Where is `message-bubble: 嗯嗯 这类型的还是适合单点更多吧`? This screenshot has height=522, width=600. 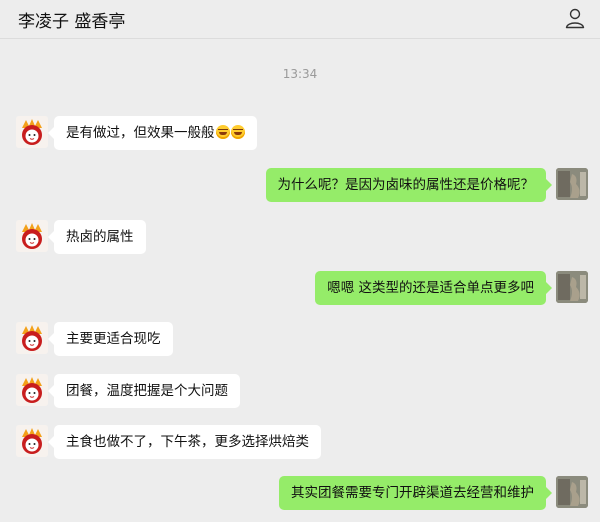 message-bubble: 嗯嗯 这类型的还是适合单点更多吧 is located at coordinates (433, 288).